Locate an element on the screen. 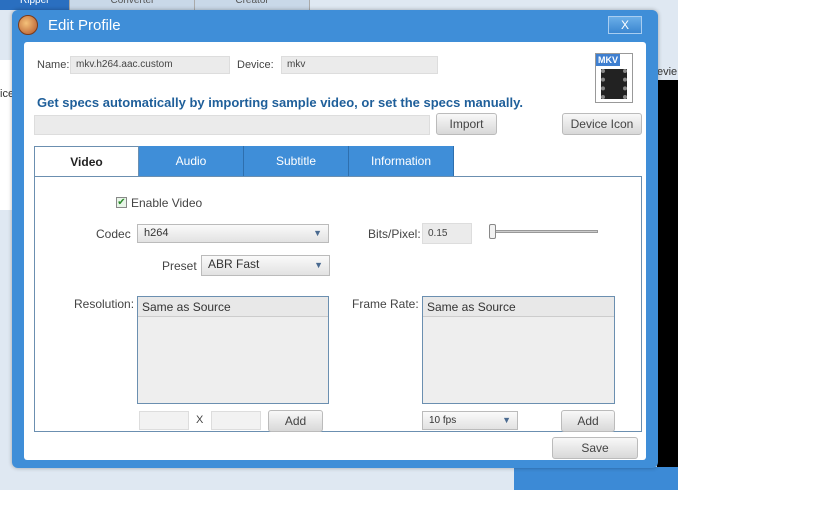 This screenshot has height=519, width=830. save-button: Save is located at coordinates (595, 448).